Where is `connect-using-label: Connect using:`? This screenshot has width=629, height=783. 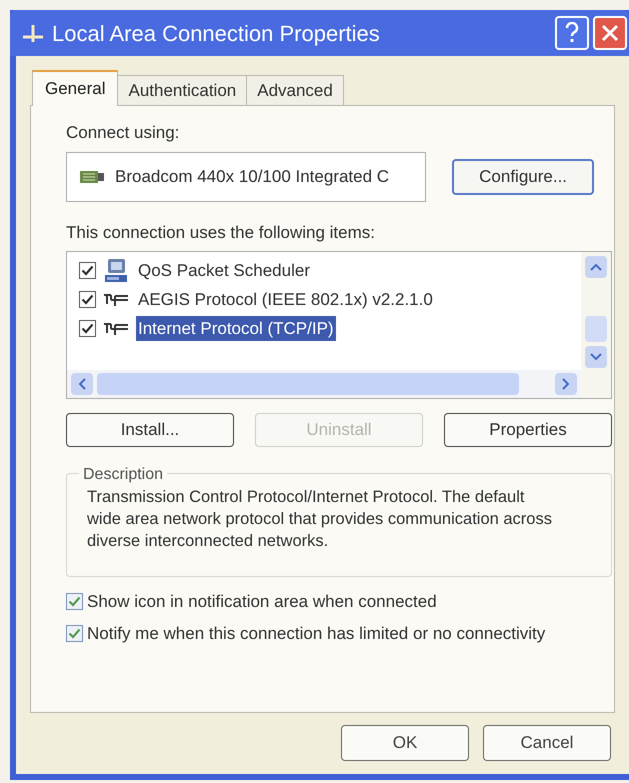 connect-using-label: Connect using: is located at coordinates (123, 133).